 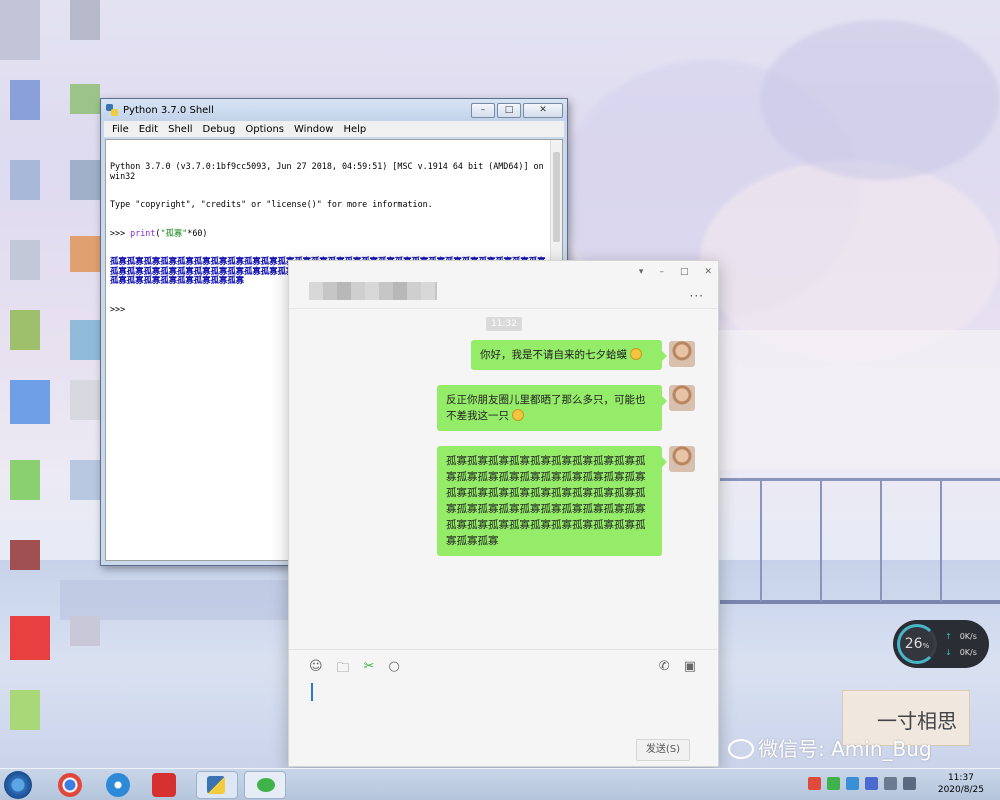 I want to click on network-icon, so click(x=890, y=783).